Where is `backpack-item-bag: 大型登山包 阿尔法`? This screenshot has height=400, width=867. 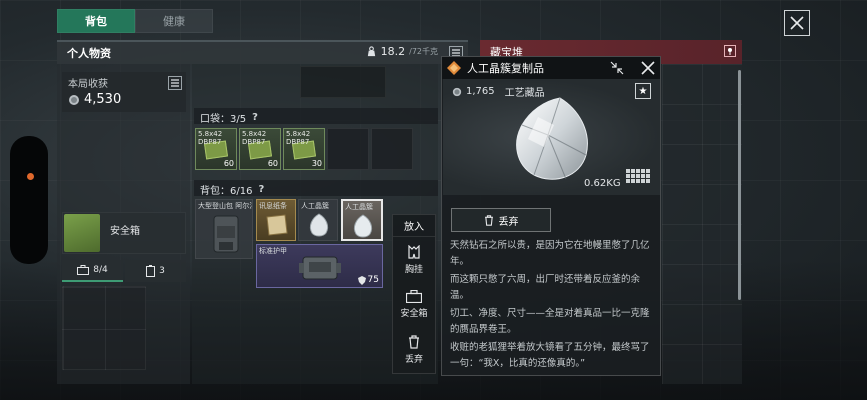 backpack-item-bag: 大型登山包 阿尔法 is located at coordinates (224, 229).